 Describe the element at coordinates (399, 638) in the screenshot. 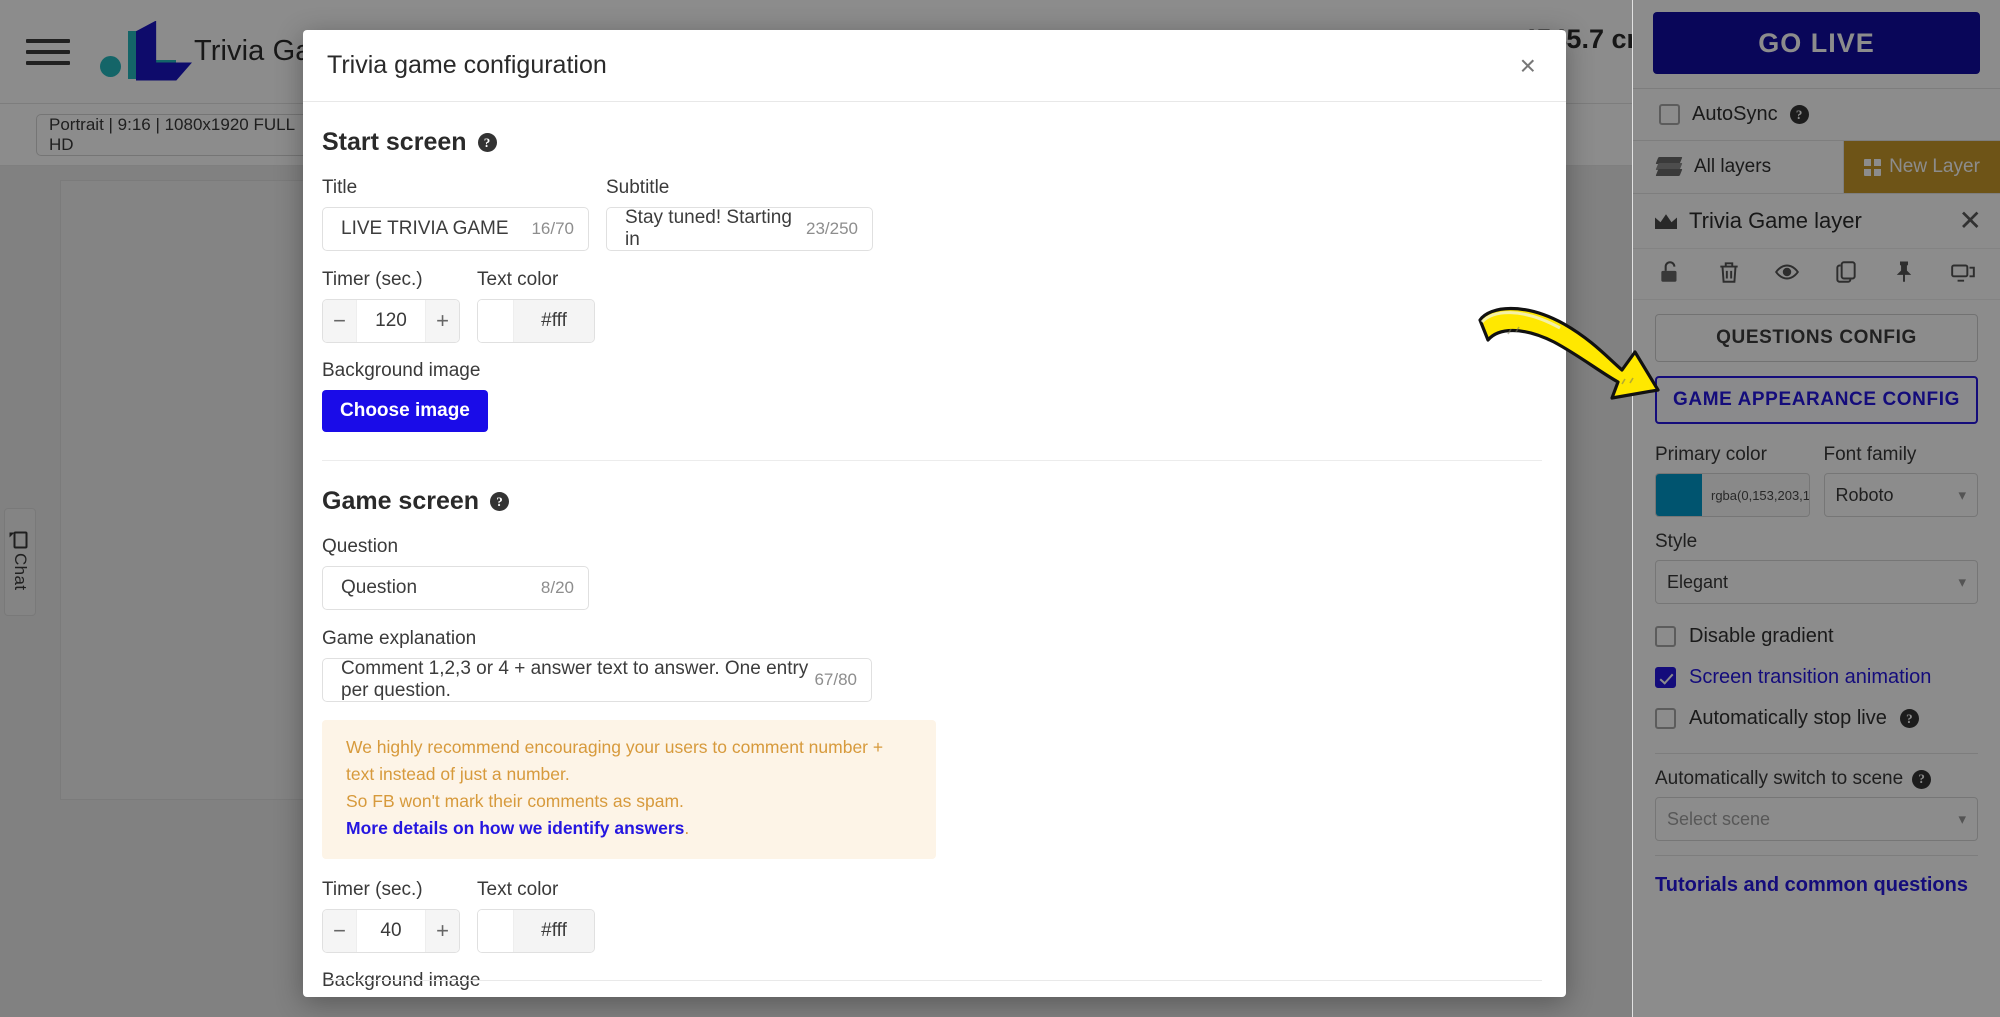

I see `game-explanation-label: Game explanation` at that location.